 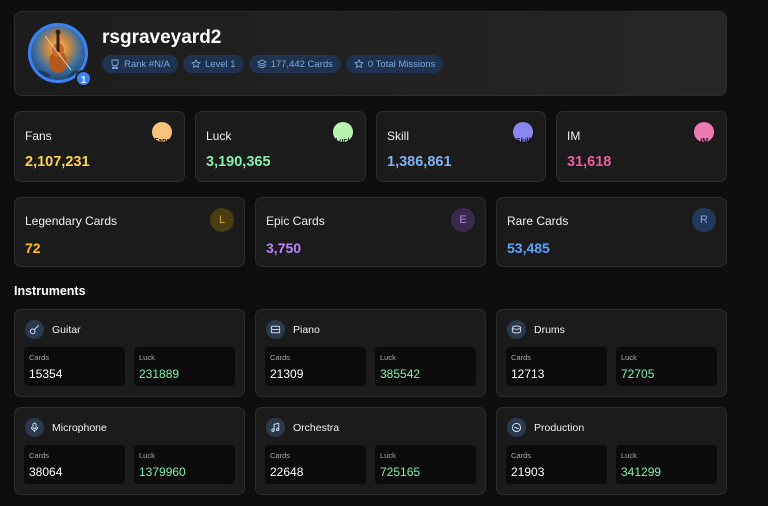 What do you see at coordinates (704, 133) in the screenshot?
I see `im-icon: IM` at bounding box center [704, 133].